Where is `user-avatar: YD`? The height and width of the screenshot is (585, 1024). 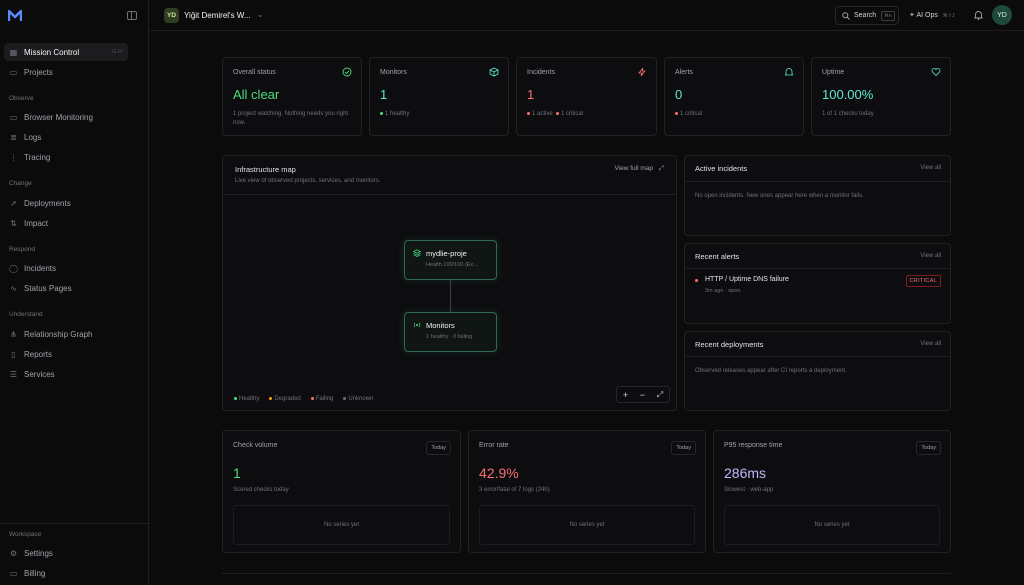
user-avatar: YD is located at coordinates (1002, 15).